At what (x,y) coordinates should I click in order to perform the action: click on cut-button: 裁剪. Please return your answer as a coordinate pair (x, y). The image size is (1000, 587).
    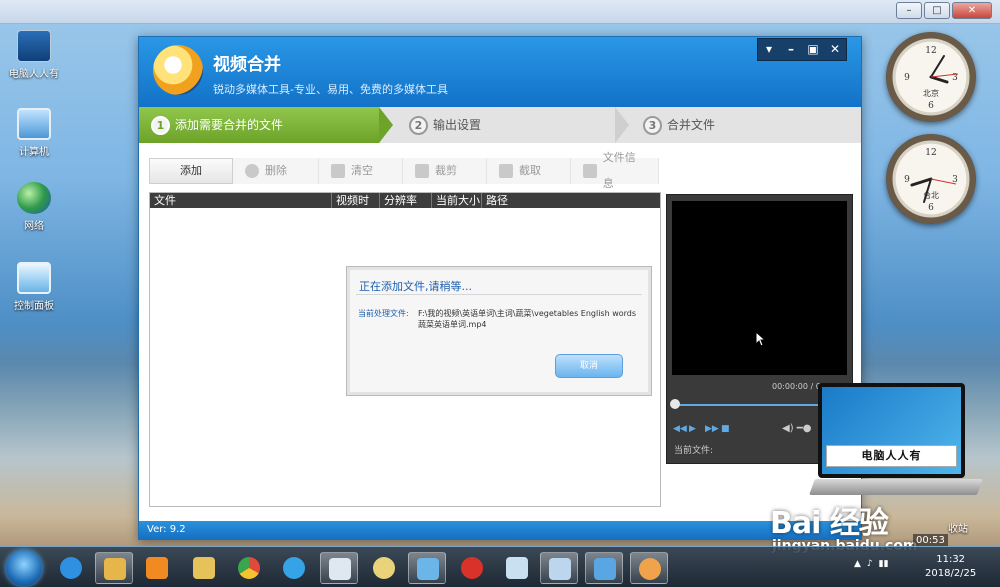
    Looking at the image, I should click on (445, 171).